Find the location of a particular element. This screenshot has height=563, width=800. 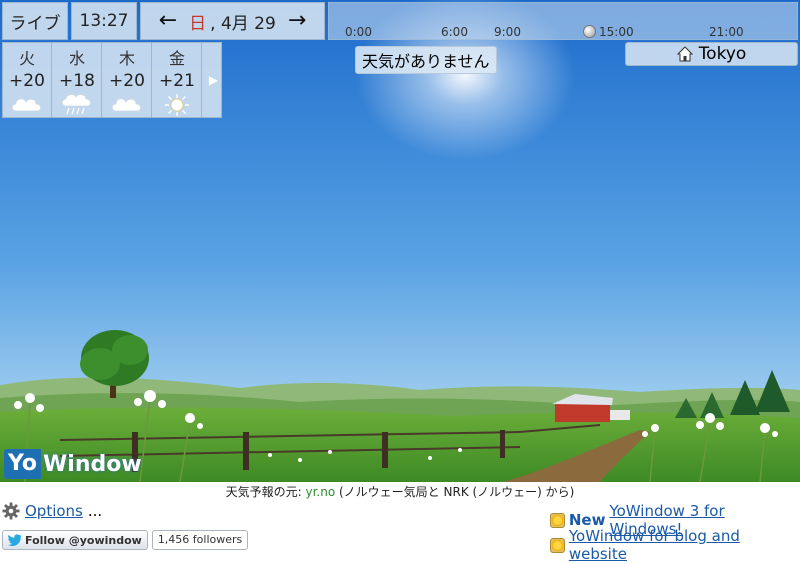

date-navigator: ← 日, 4月 29 → is located at coordinates (232, 21).